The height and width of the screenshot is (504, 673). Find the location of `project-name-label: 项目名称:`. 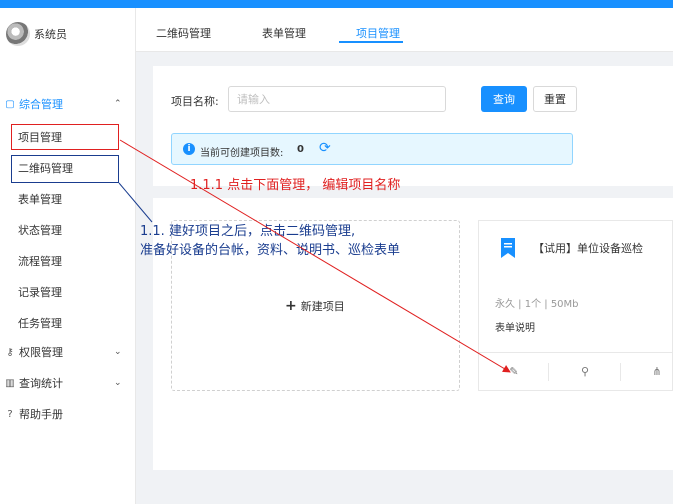

project-name-label: 项目名称: is located at coordinates (195, 101).